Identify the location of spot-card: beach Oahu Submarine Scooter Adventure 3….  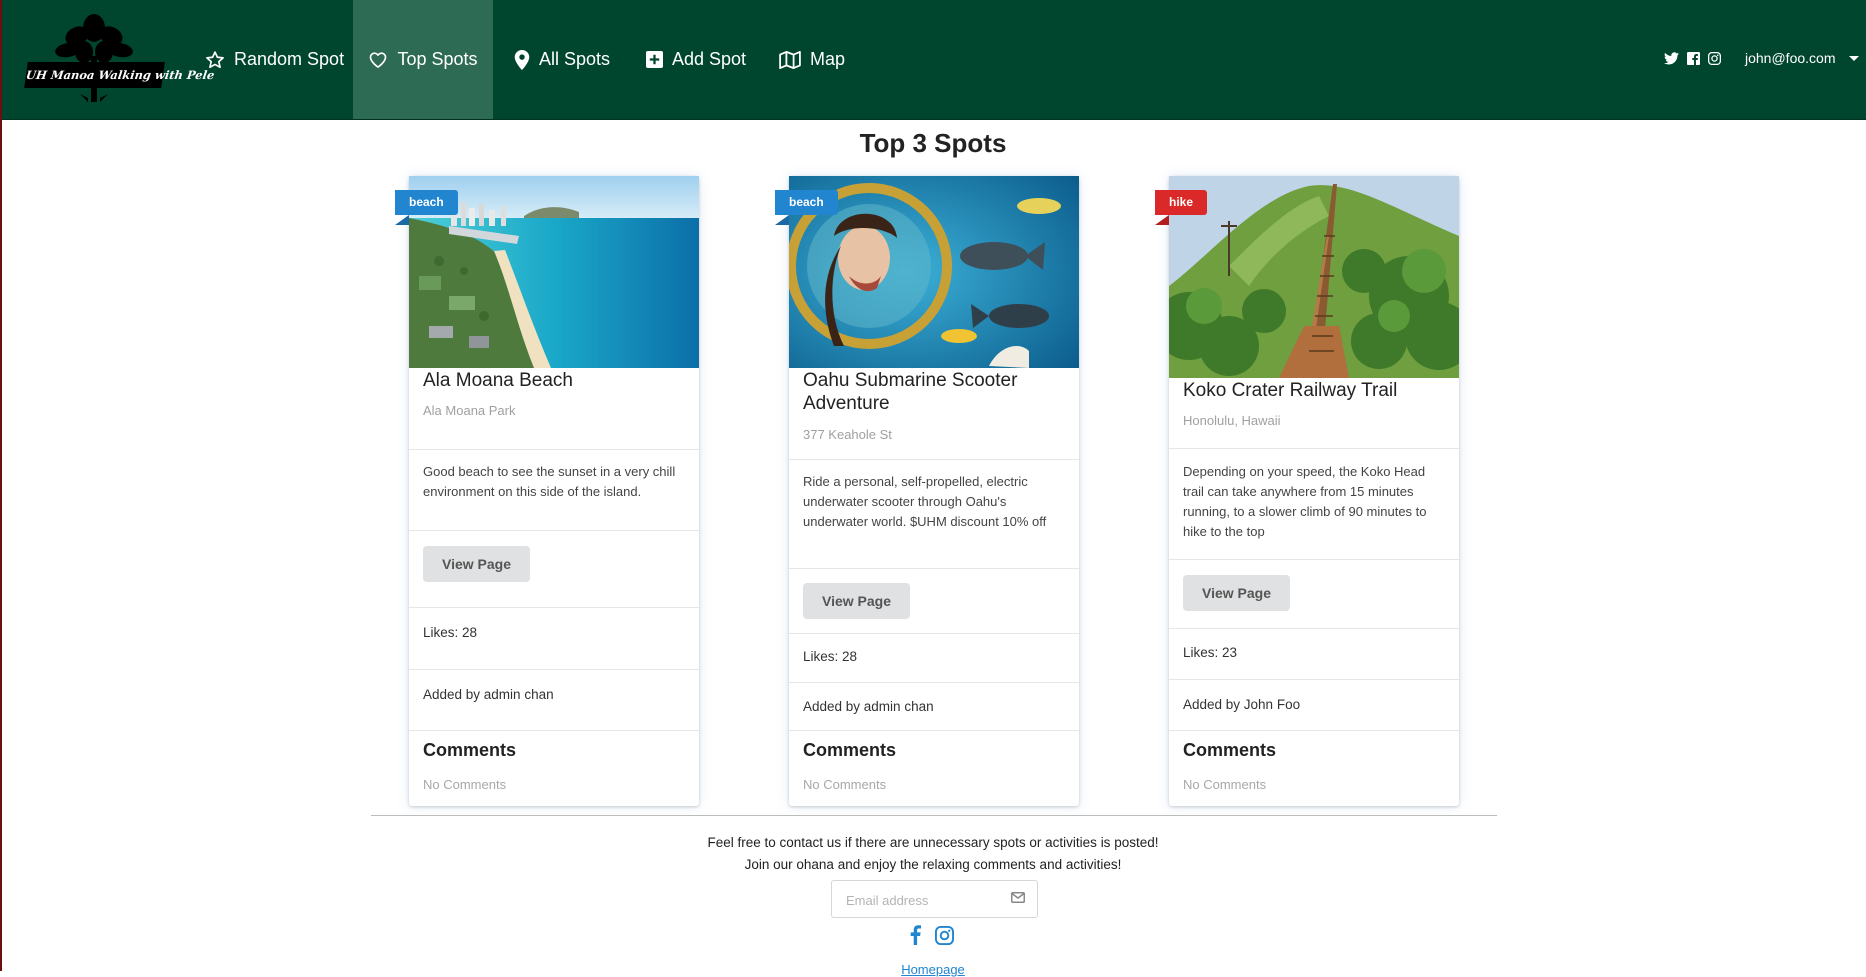
(927, 491).